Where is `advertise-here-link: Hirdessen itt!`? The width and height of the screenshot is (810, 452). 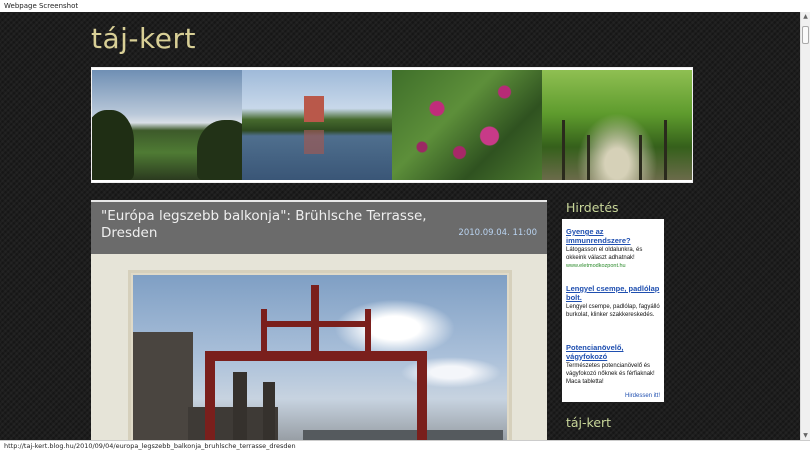 advertise-here-link: Hirdessen itt! is located at coordinates (642, 396).